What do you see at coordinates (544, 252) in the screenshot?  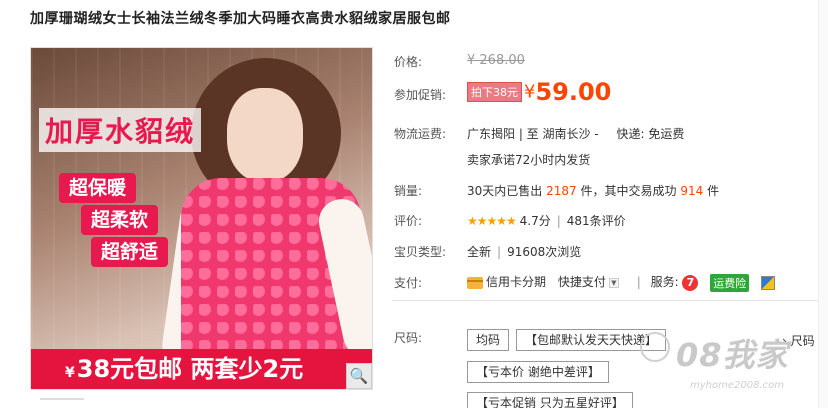 I see `view-count: 91608次浏览` at bounding box center [544, 252].